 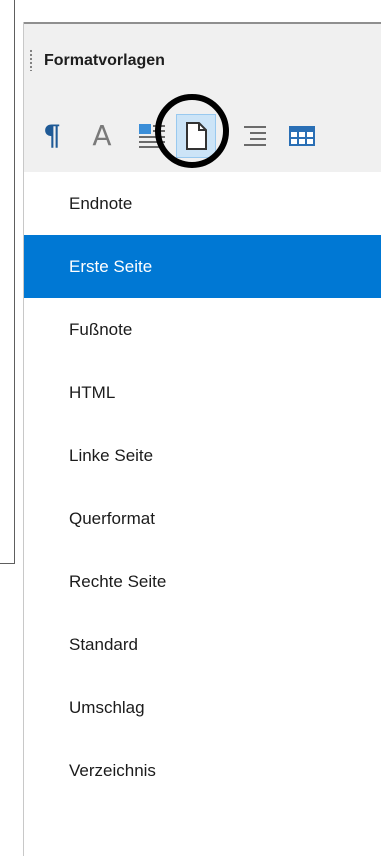 What do you see at coordinates (202, 518) in the screenshot?
I see `style-item-querformat: Querformat` at bounding box center [202, 518].